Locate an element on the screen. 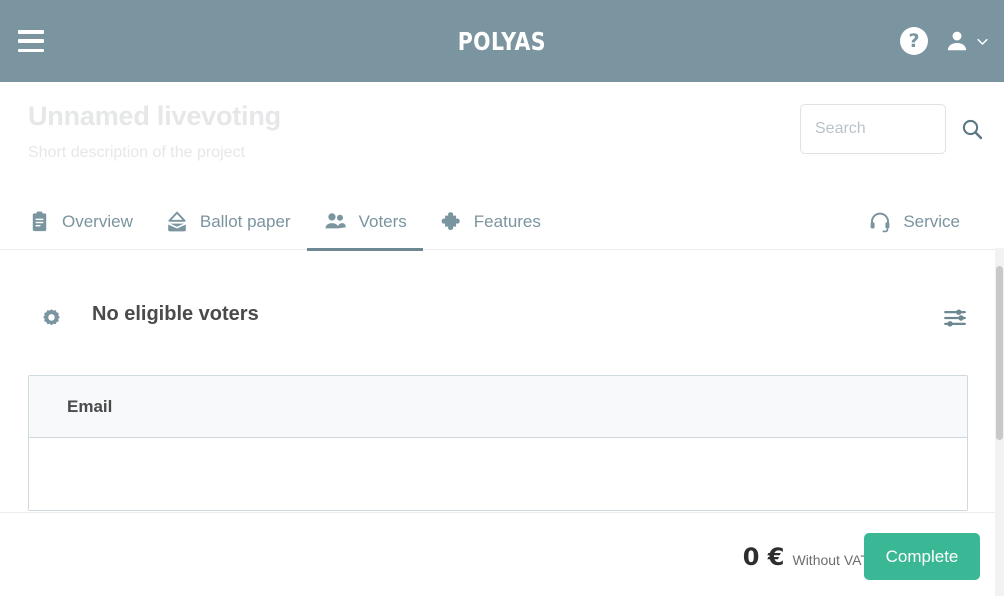 This screenshot has width=1004, height=596. brand-logo: POLYAS is located at coordinates (502, 41).